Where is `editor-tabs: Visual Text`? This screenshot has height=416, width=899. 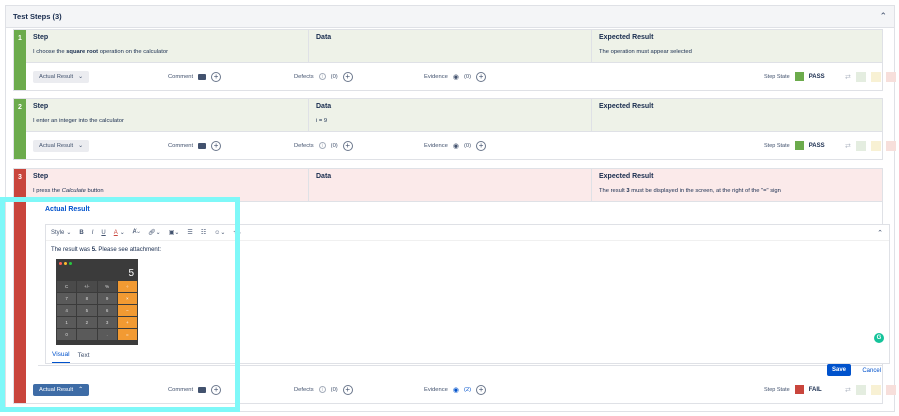
editor-tabs: Visual Text is located at coordinates (467, 354).